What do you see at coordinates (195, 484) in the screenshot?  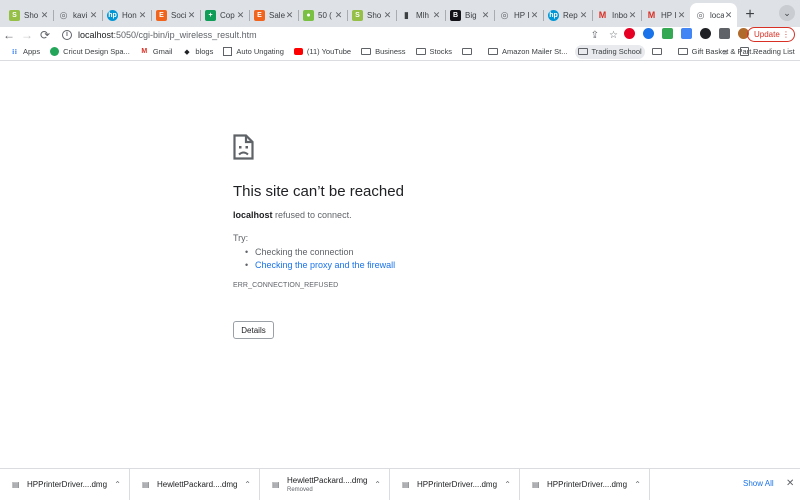 I see `download-item: ▤ HewlettPackard....dmg ⌃` at bounding box center [195, 484].